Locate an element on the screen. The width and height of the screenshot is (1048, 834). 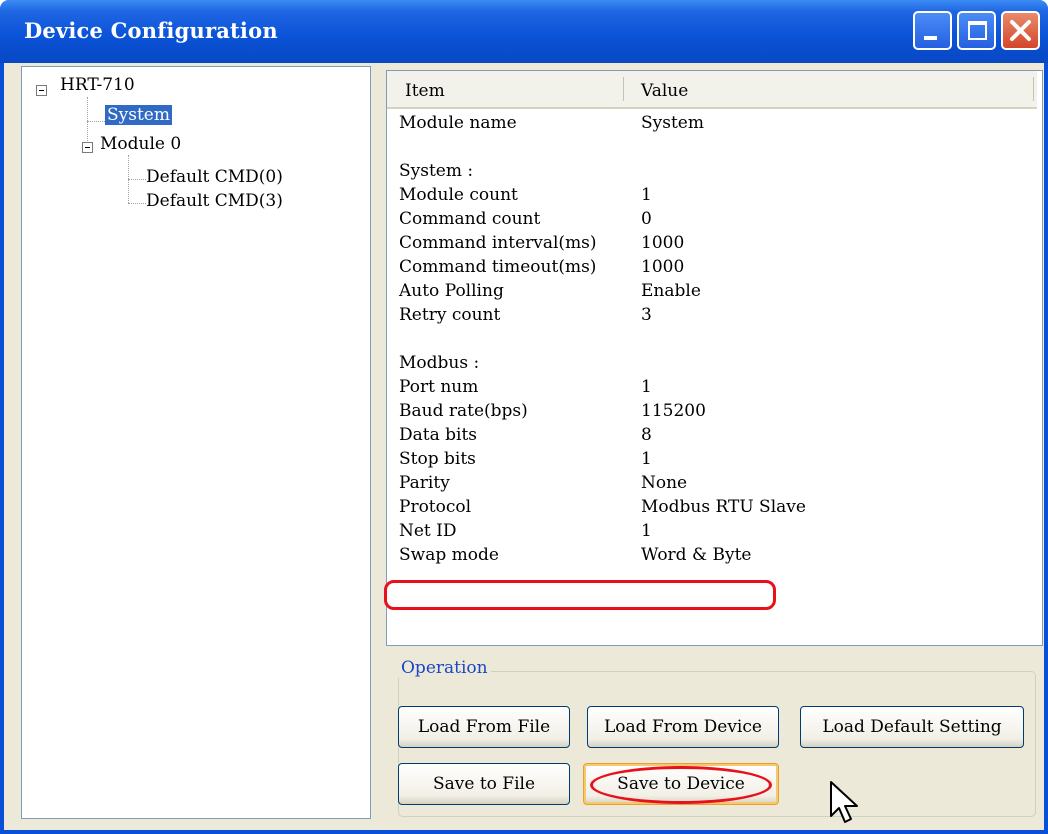
row-value: 115200 is located at coordinates (673, 411).